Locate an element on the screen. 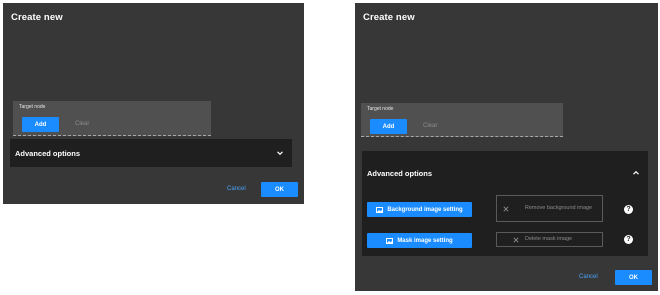 Image resolution: width=660 pixels, height=295 pixels. delete-mask-image-button: Delete mask image is located at coordinates (549, 239).